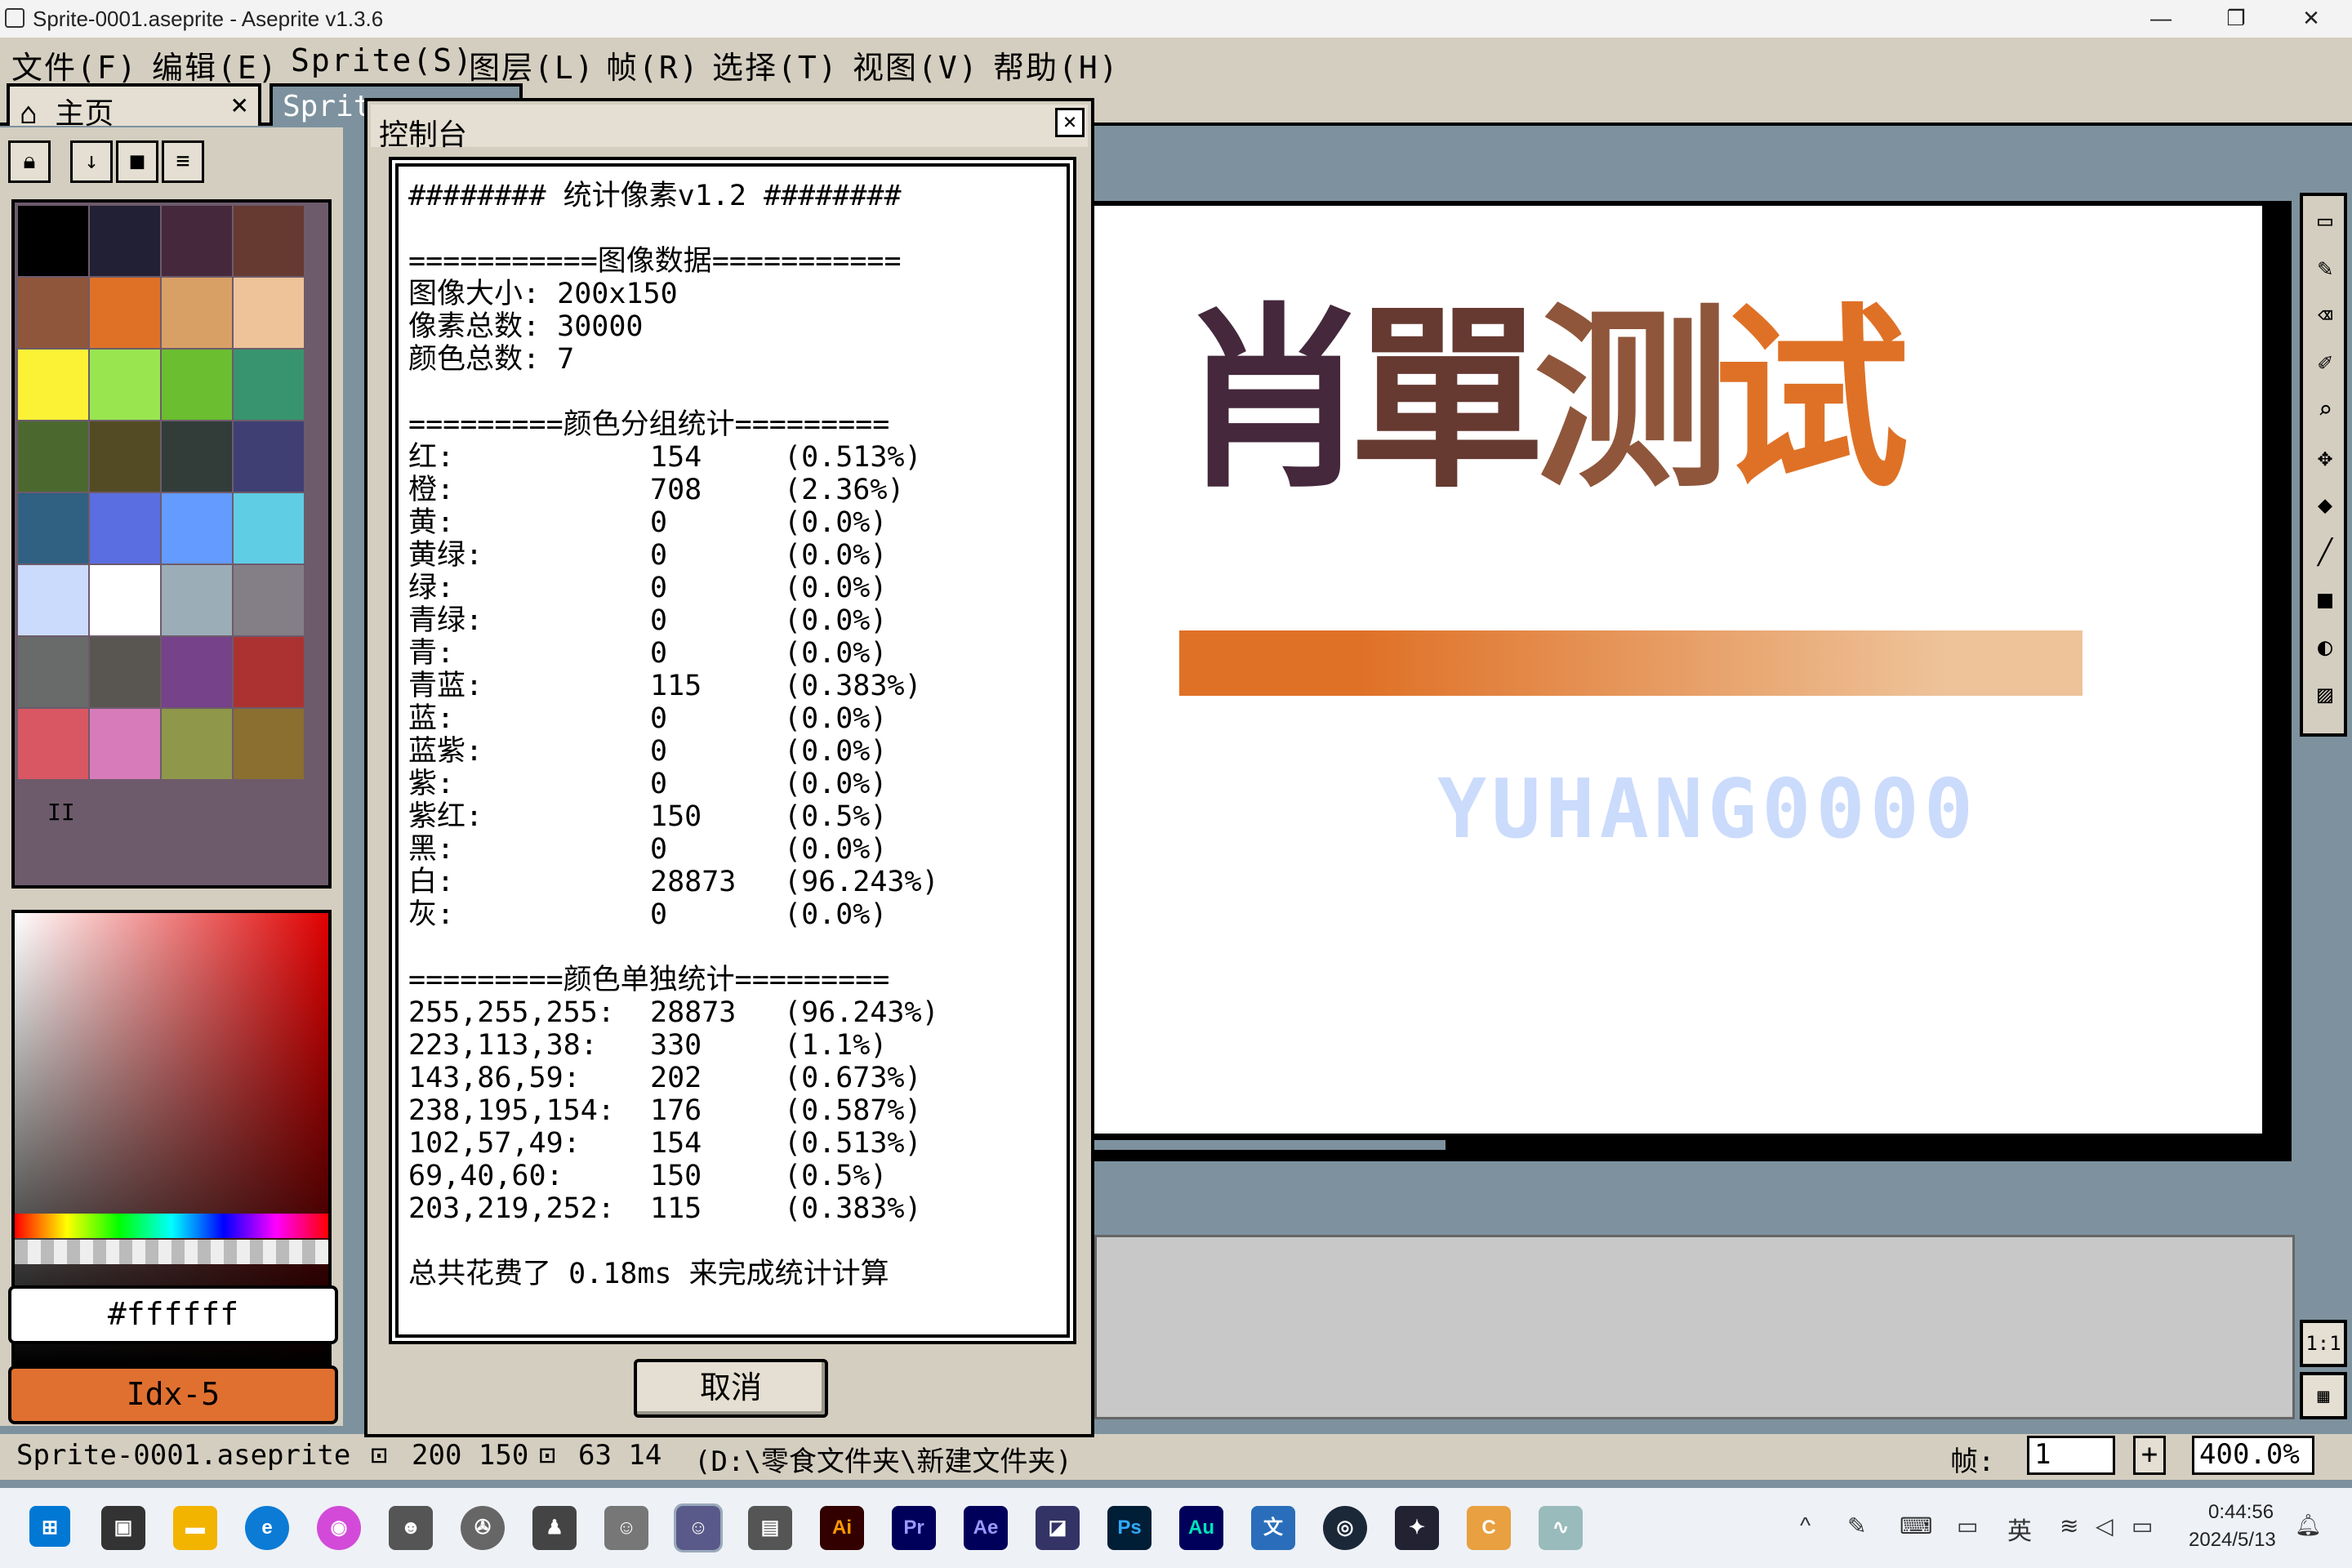 This screenshot has height=1568, width=2352. What do you see at coordinates (2160, 19) in the screenshot?
I see `minimize-button: —` at bounding box center [2160, 19].